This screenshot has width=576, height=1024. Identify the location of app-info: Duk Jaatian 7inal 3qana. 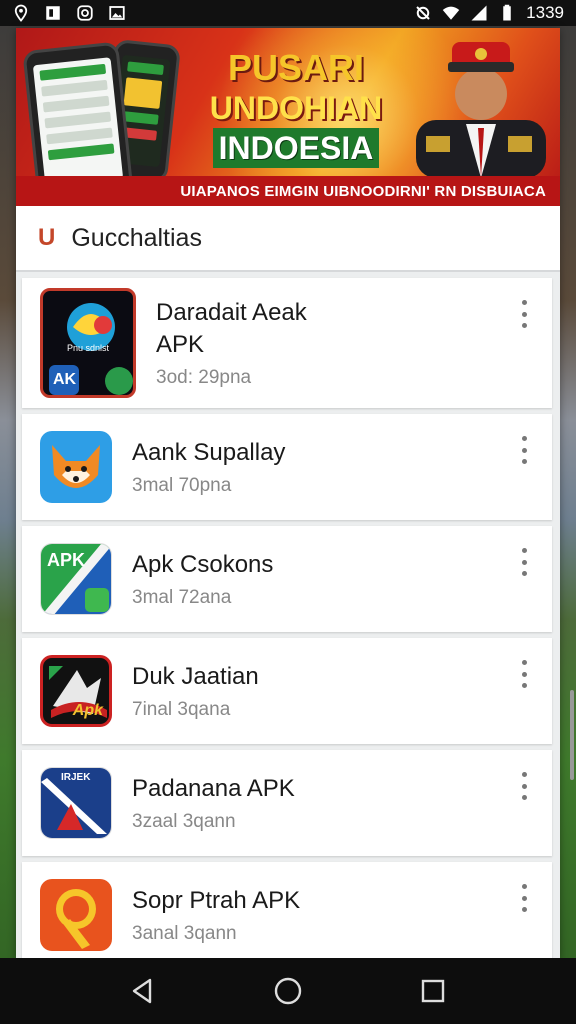
(195, 691).